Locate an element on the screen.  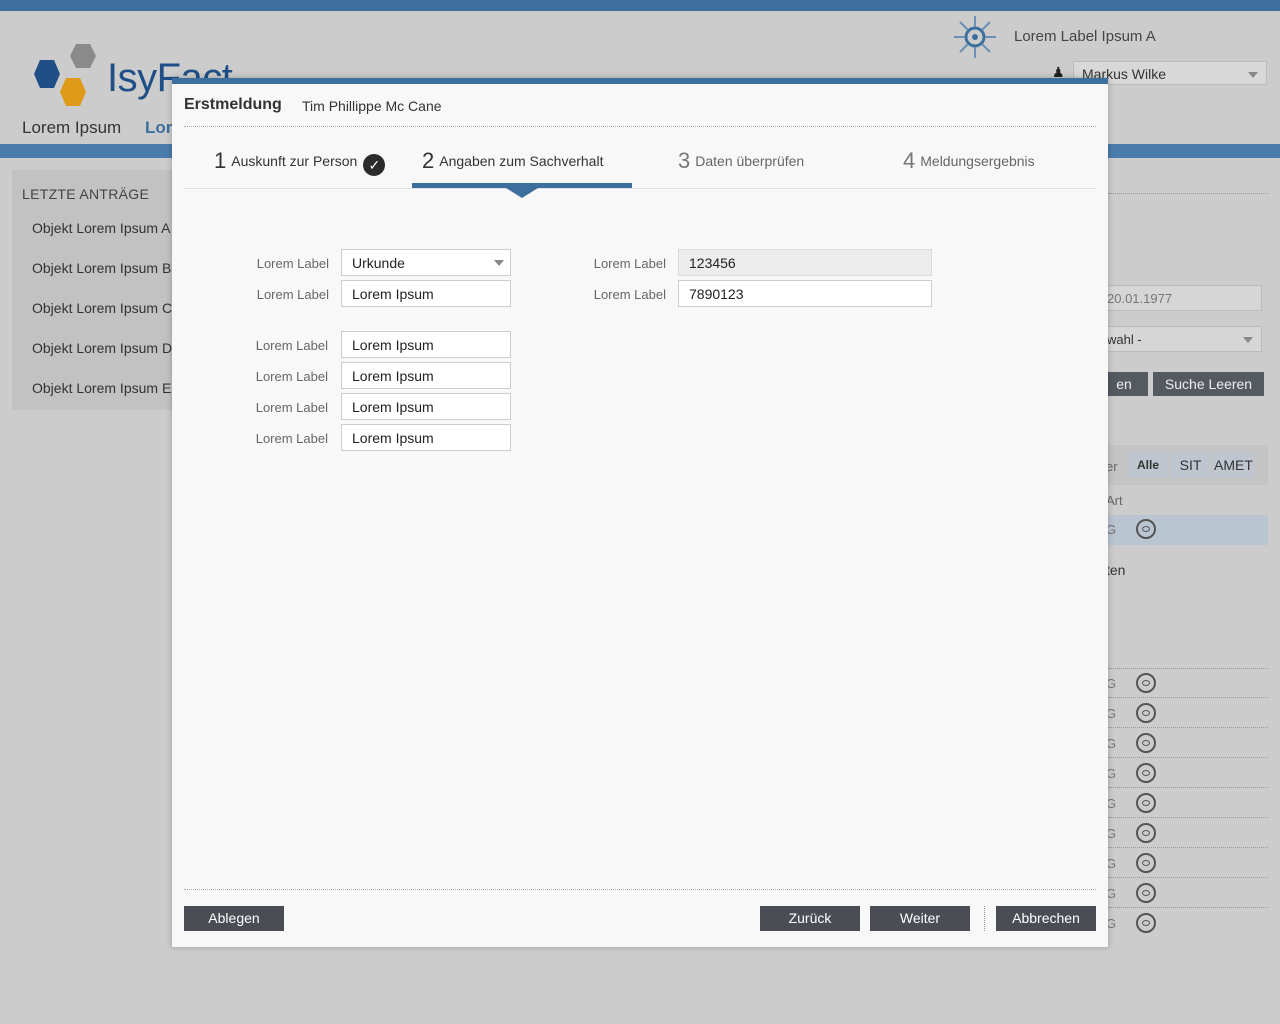
document-type-select: Urkunde is located at coordinates (426, 262).